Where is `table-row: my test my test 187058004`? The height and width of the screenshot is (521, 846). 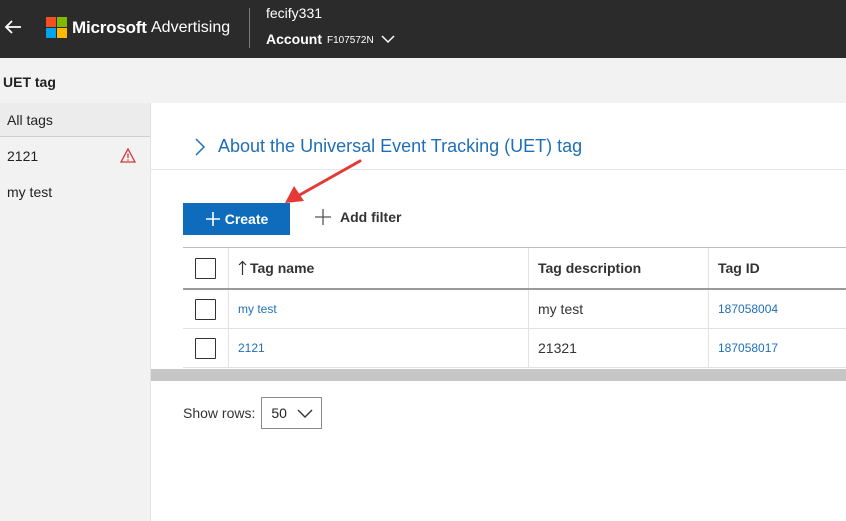
table-row: my test my test 187058004 is located at coordinates (514, 309).